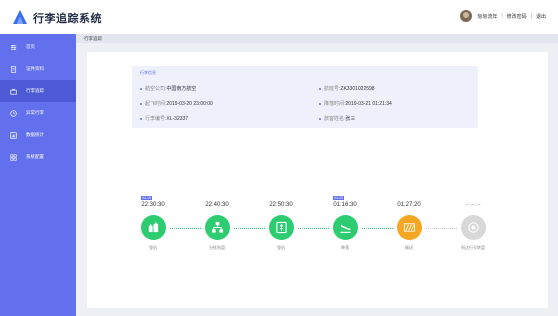  I want to click on top-bar: 行李追踪系统 匆匆流年 | 修改密码 | 退出, so click(279, 17).